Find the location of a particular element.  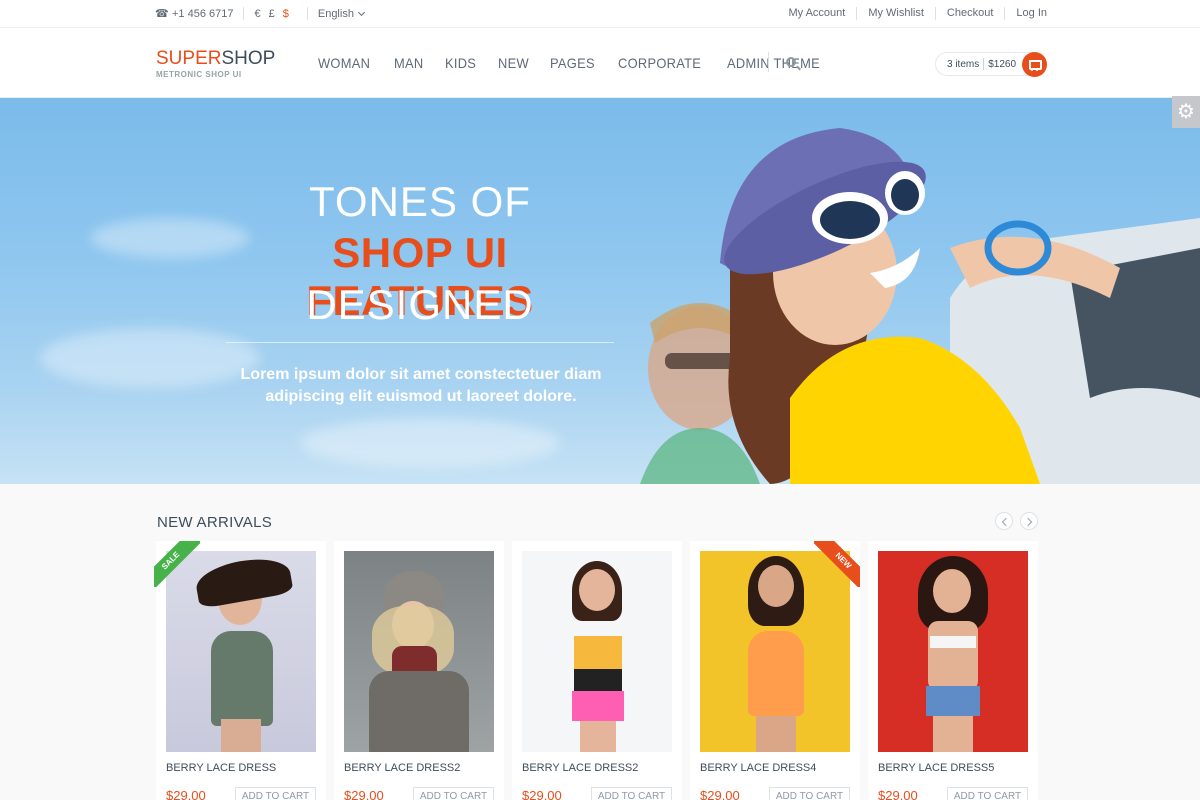

login-link: Log In is located at coordinates (1025, 13).